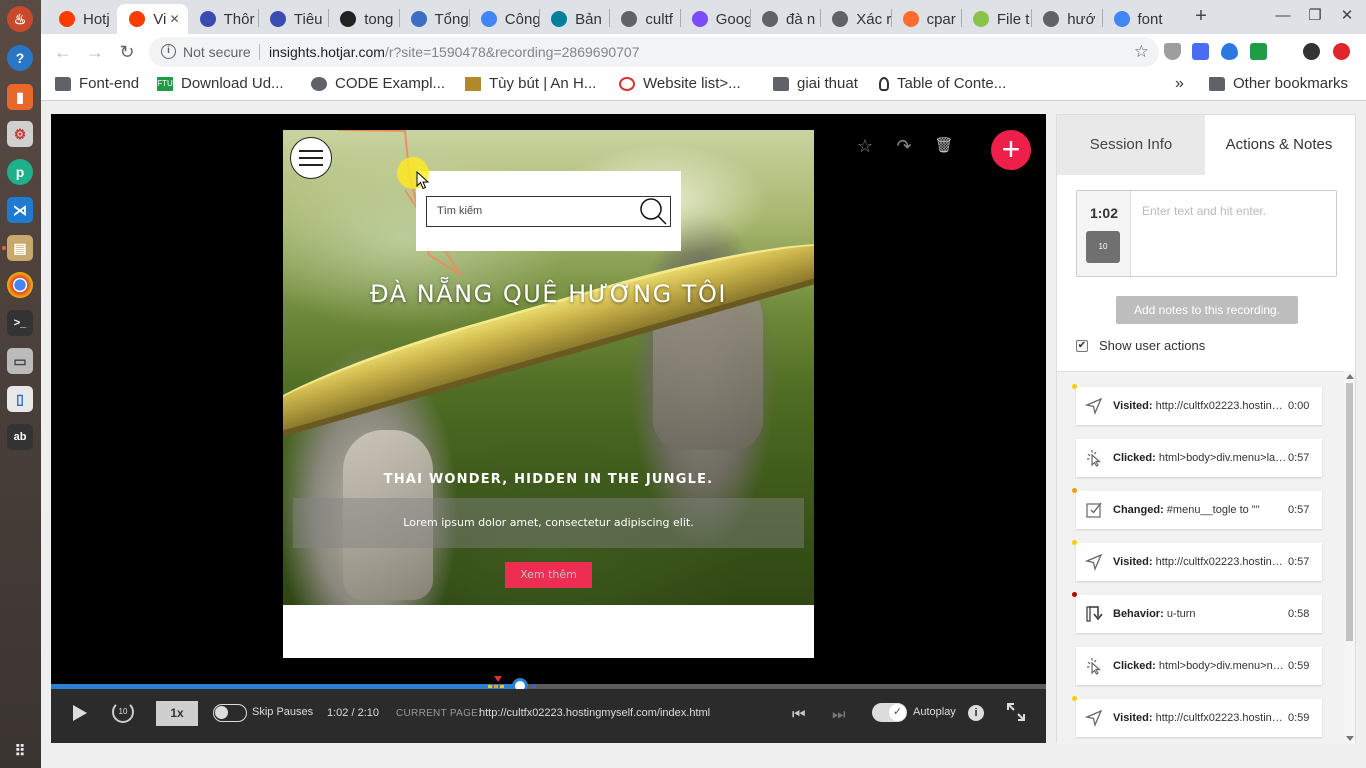  Describe the element at coordinates (20, 19) in the screenshot. I see `hotjar-dock-icon: ♨` at that location.